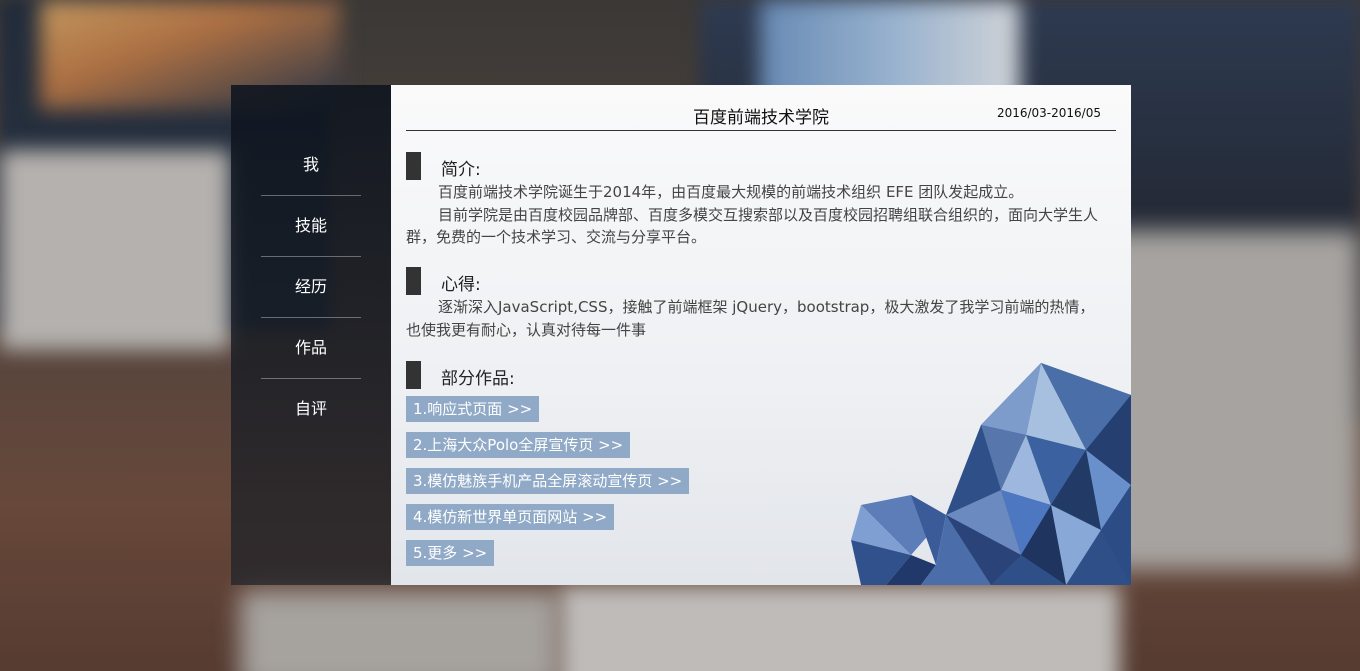  I want to click on polygon-gem-image, so click(991, 474).